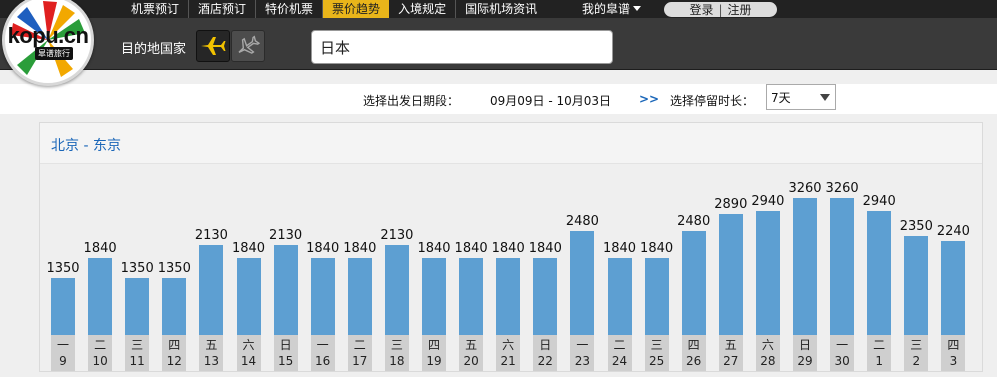 The image size is (997, 377). Describe the element at coordinates (508, 353) in the screenshot. I see `day-cell: 六 21` at that location.